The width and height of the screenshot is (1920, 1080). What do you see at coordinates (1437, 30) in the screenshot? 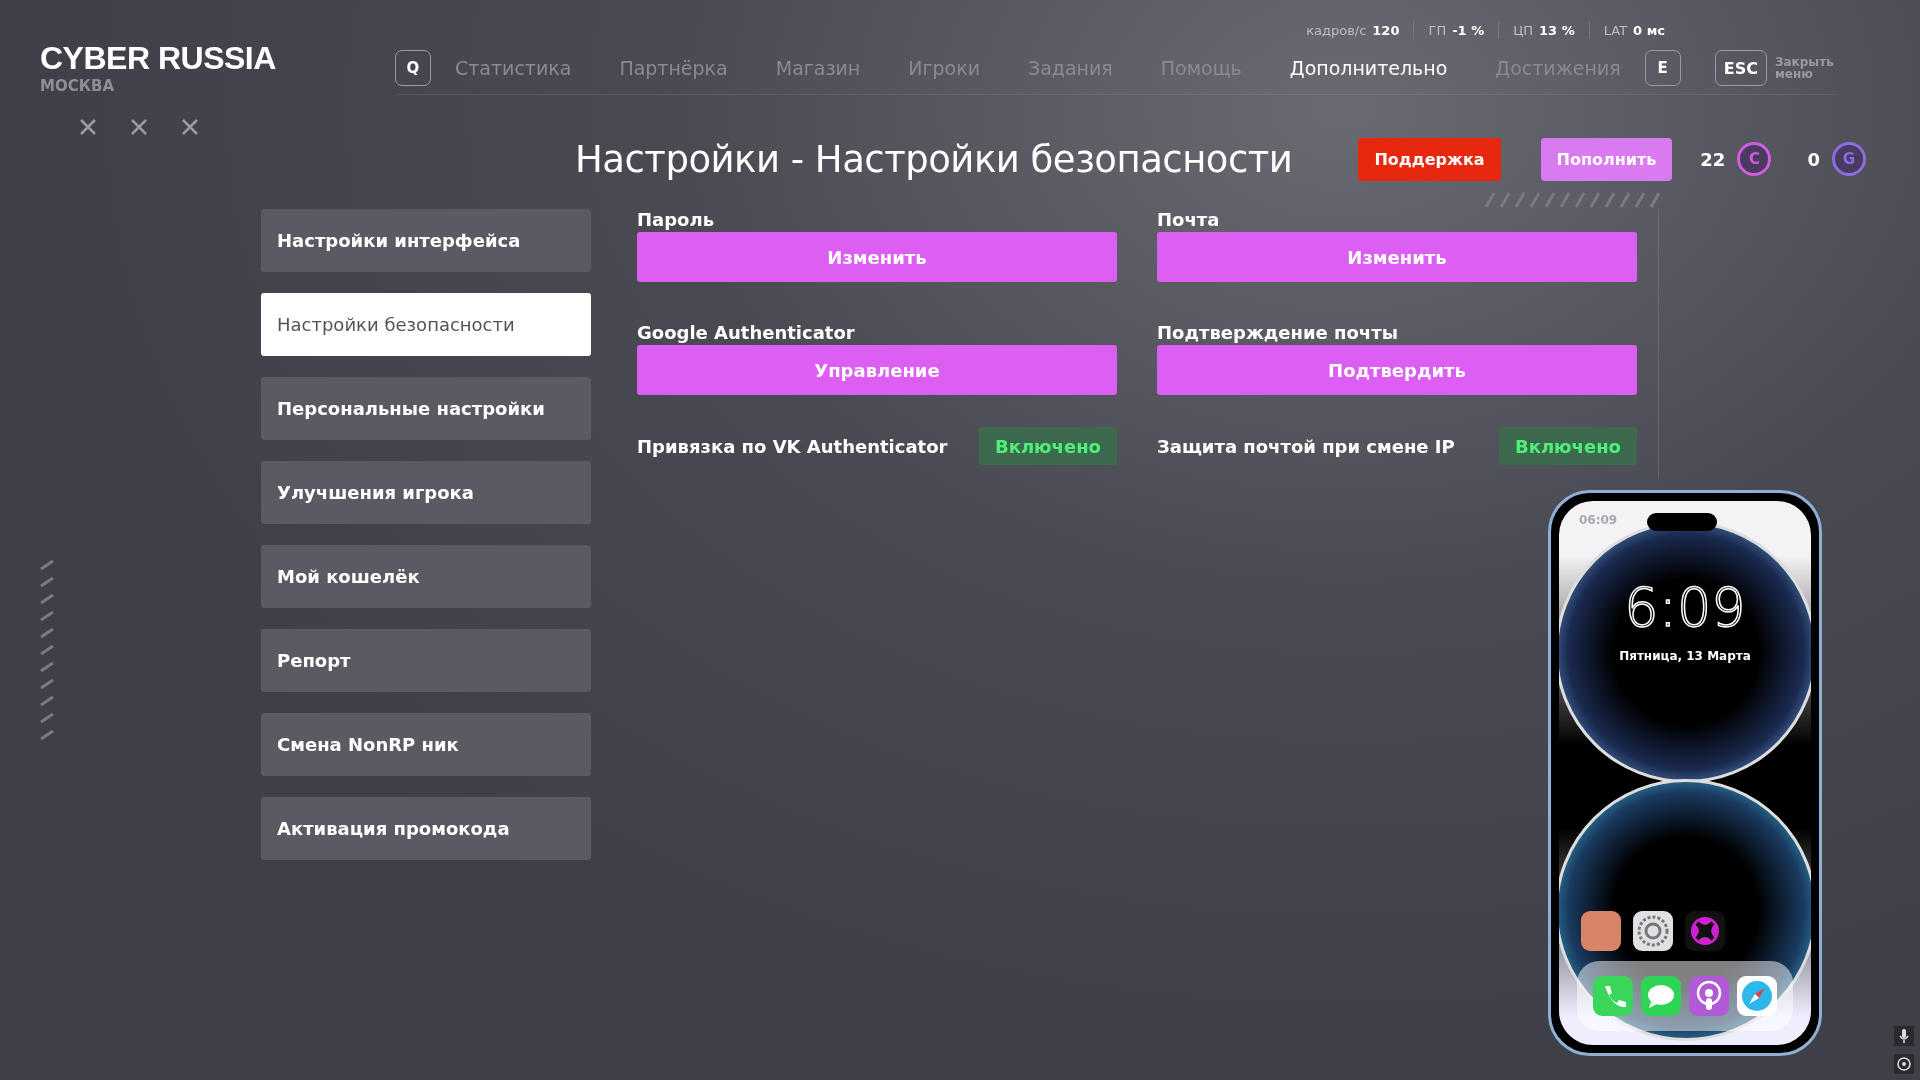
I see `stat-label: ГП` at bounding box center [1437, 30].